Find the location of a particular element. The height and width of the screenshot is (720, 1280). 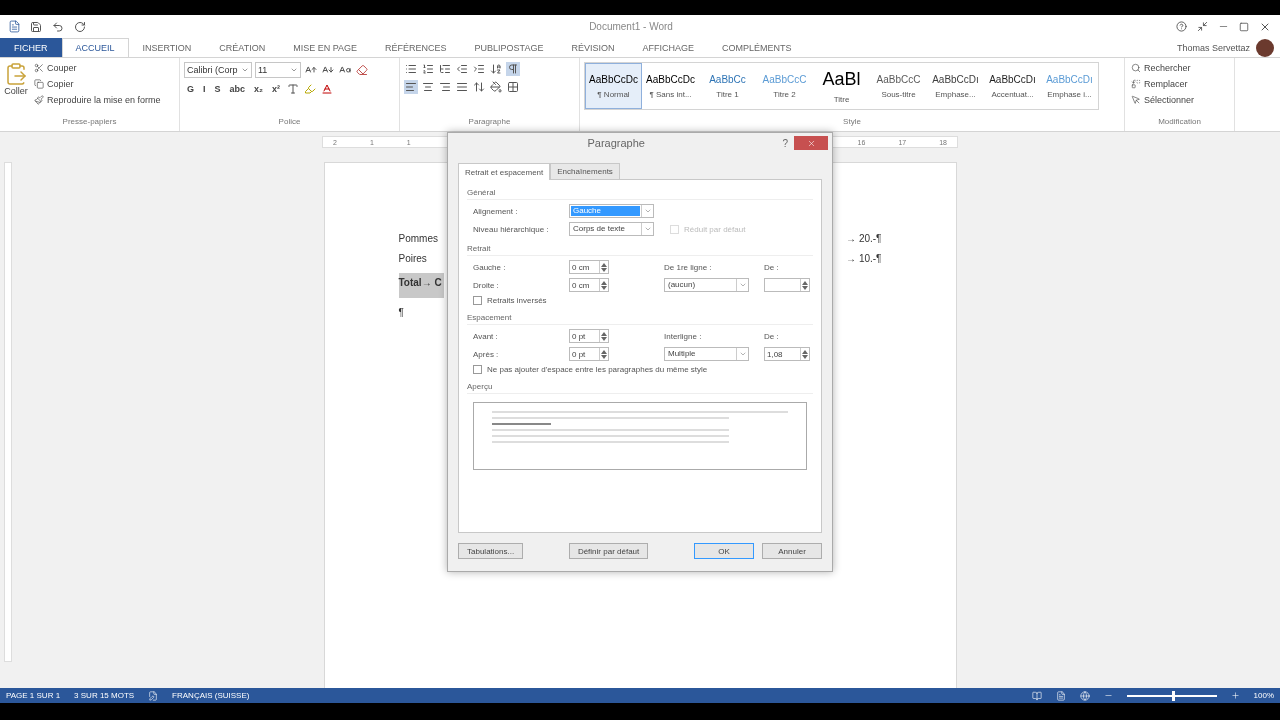

document-text: → 10.-¶ is located at coordinates (864, 258).